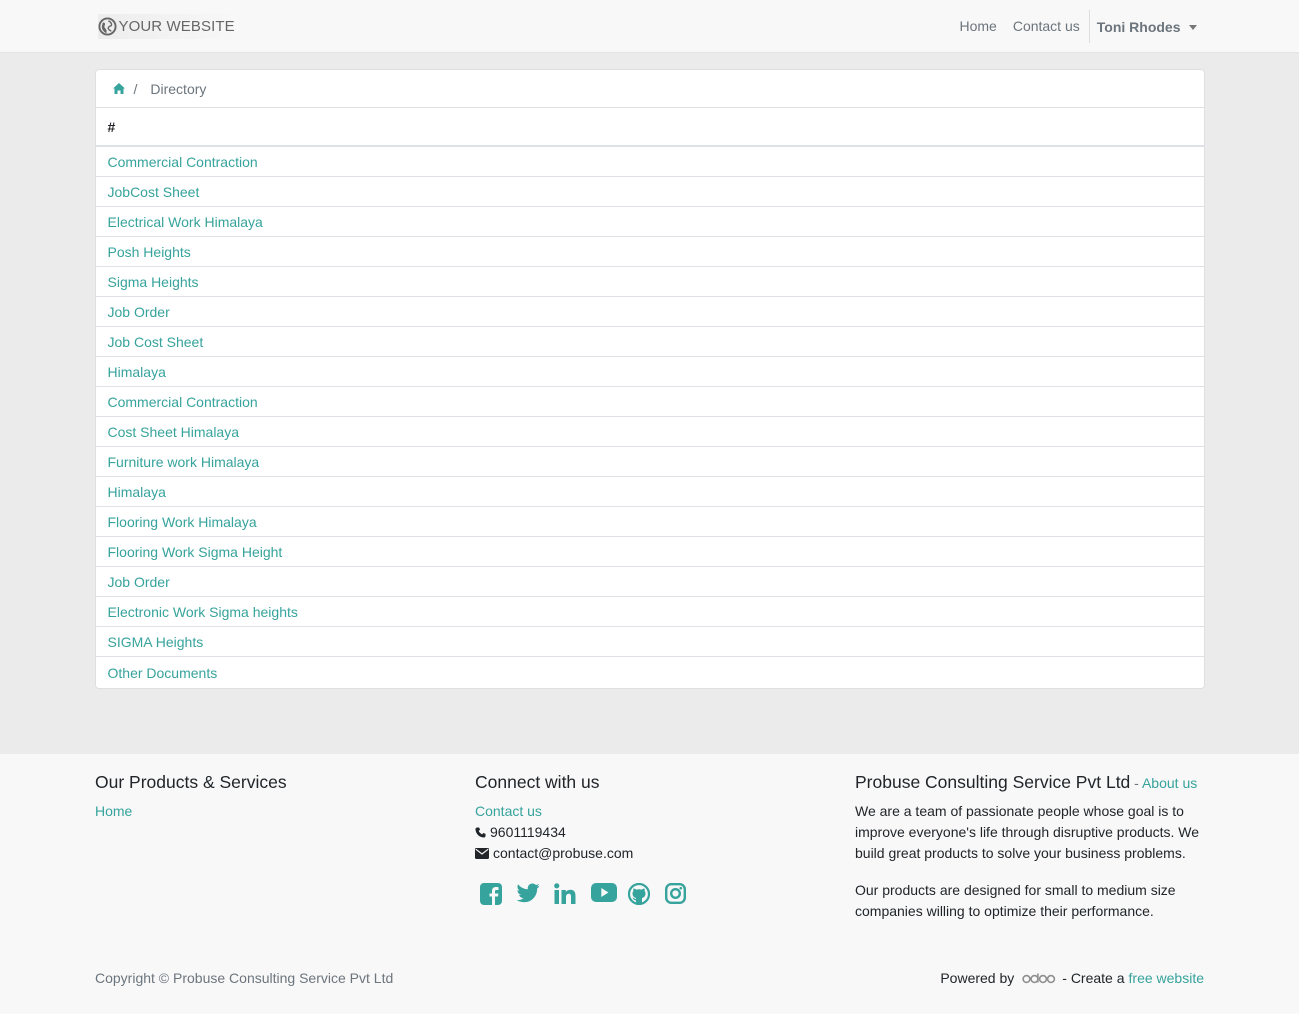 The height and width of the screenshot is (1014, 1299). Describe the element at coordinates (649, 222) in the screenshot. I see `table-row: Electrical Work Himalaya` at that location.